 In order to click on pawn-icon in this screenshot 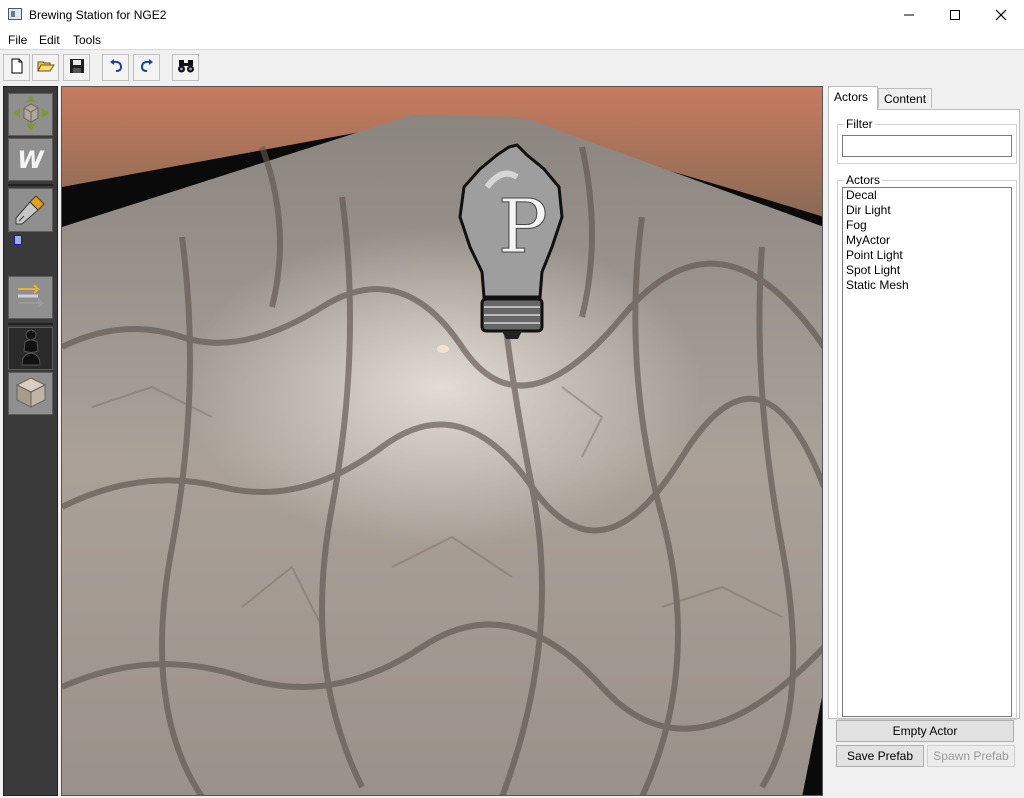, I will do `click(31, 348)`.